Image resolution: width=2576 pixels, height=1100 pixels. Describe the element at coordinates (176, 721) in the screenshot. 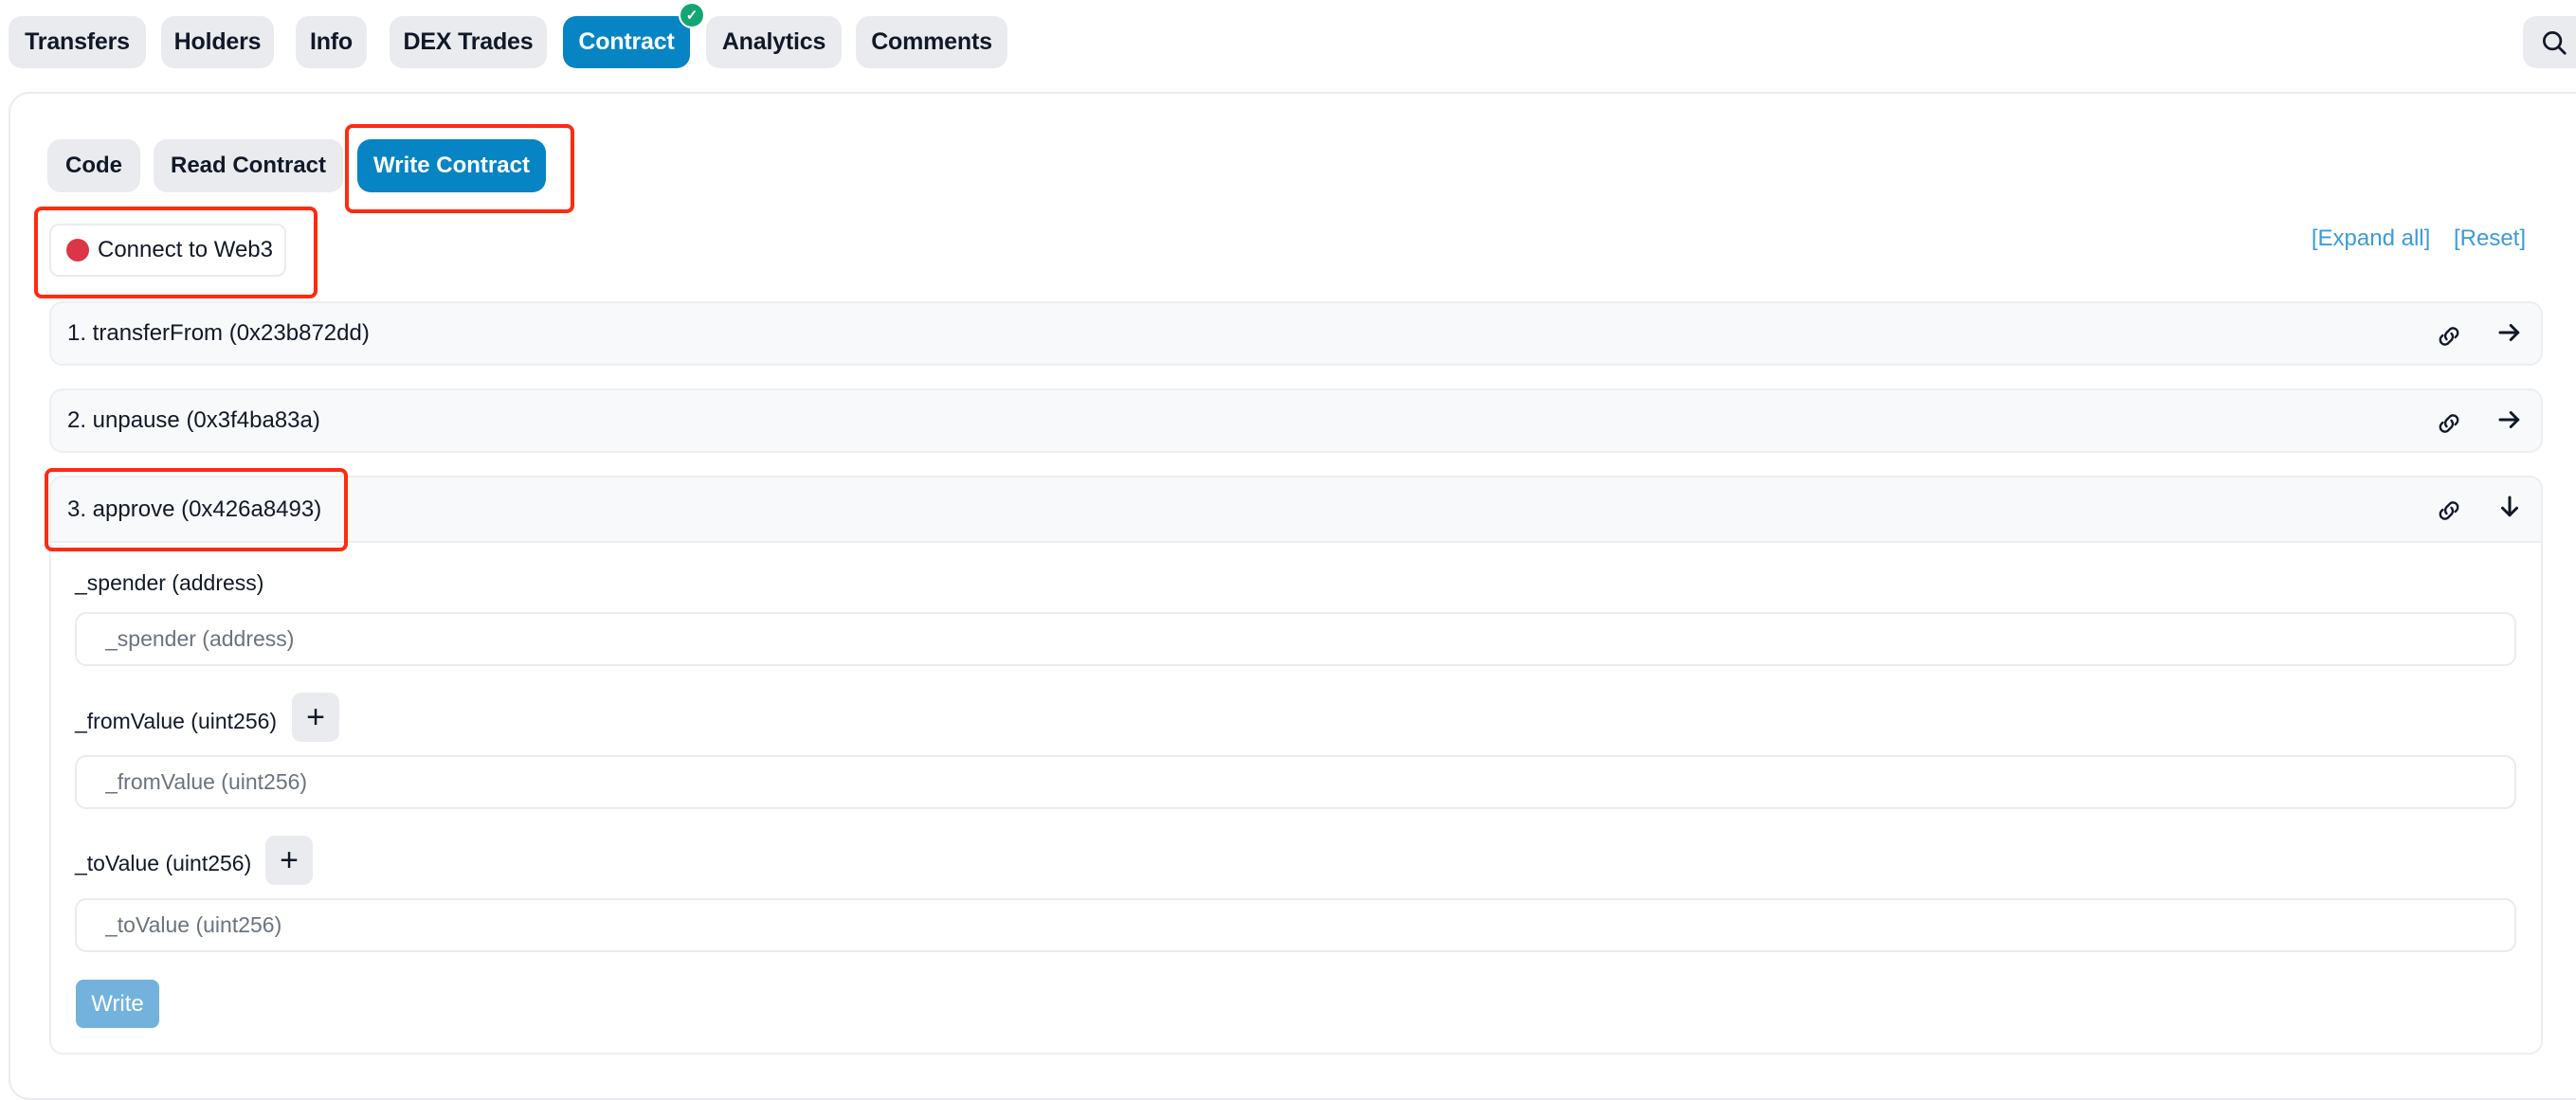

I see `from-value-label: _fromValue (uint256)` at that location.